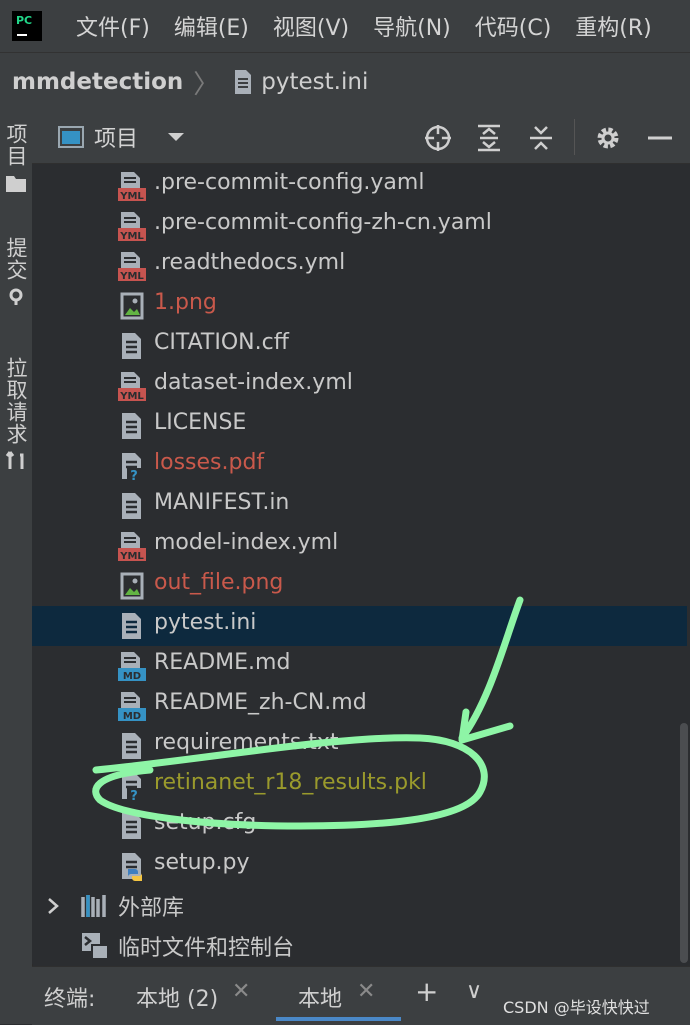 This screenshot has width=690, height=1025. Describe the element at coordinates (426, 991) in the screenshot. I see `new-terminal-icon: +` at that location.